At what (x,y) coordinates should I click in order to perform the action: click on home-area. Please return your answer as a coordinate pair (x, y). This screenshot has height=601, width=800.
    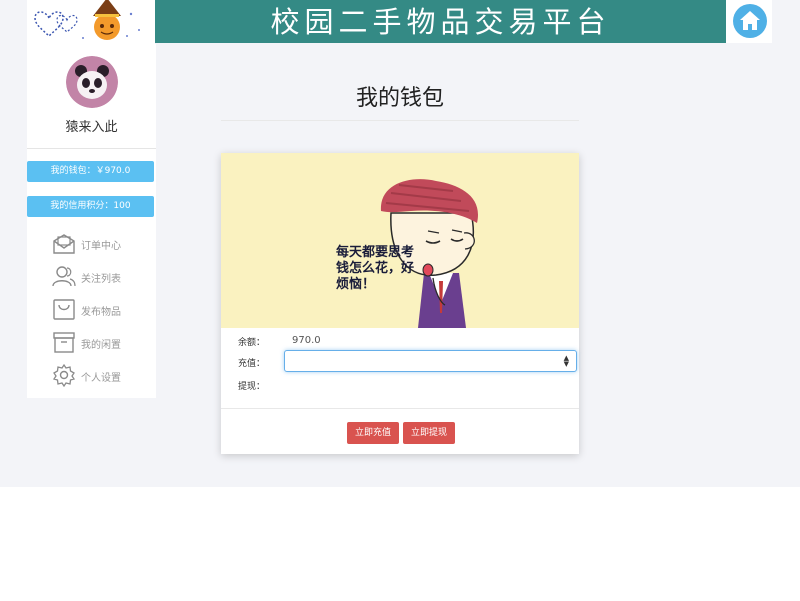
    Looking at the image, I should click on (749, 21).